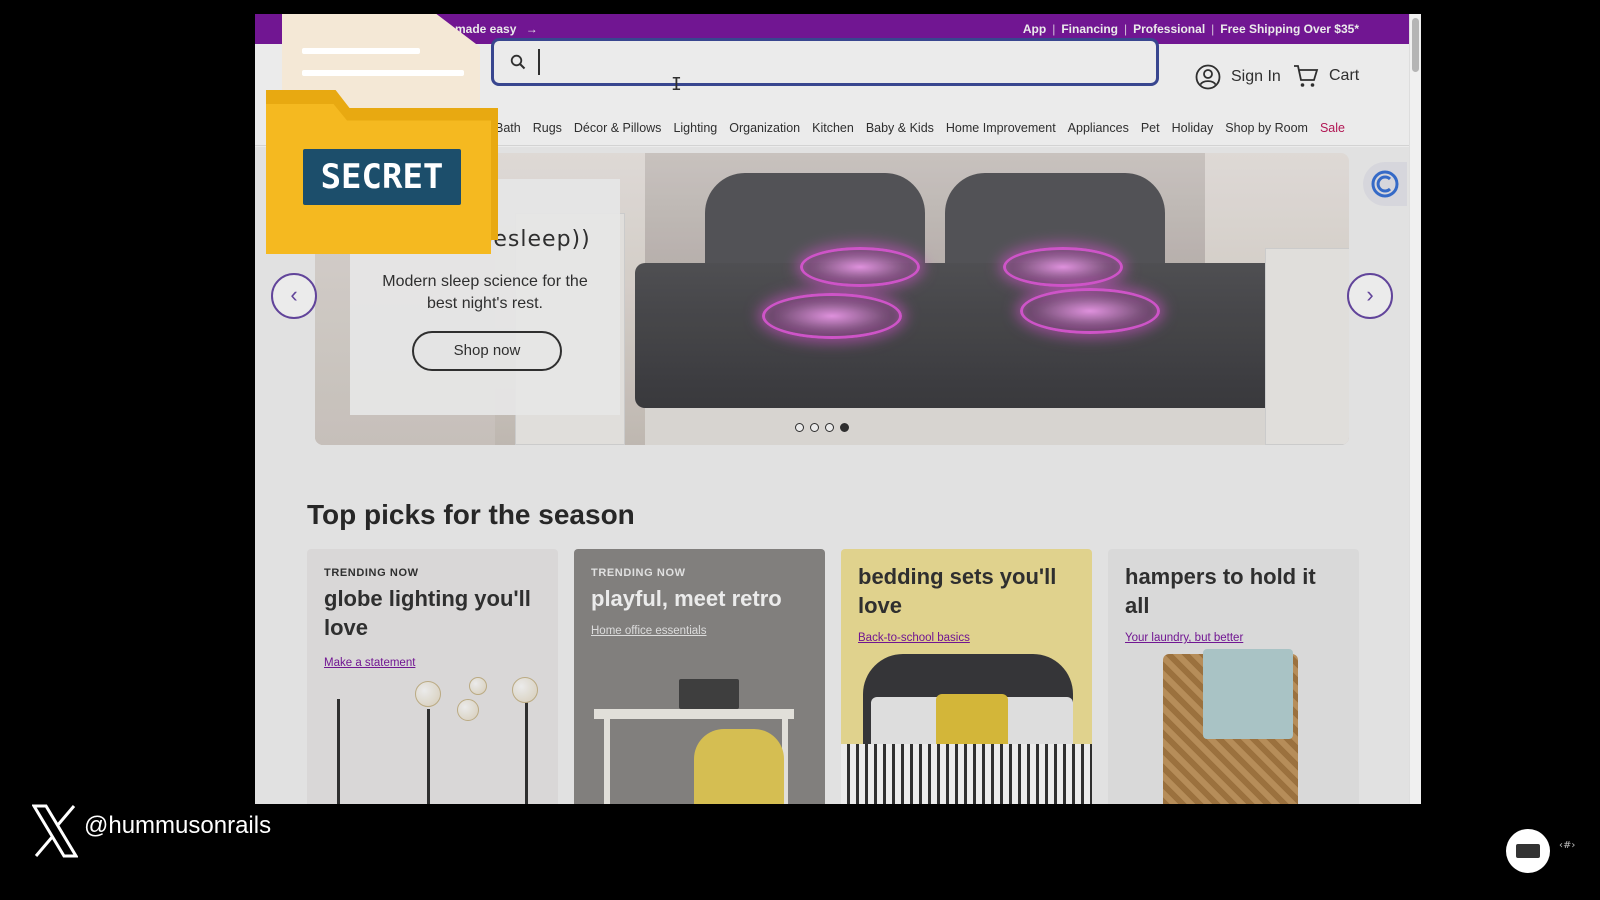  I want to click on nav-item-pet: Pet, so click(1150, 128).